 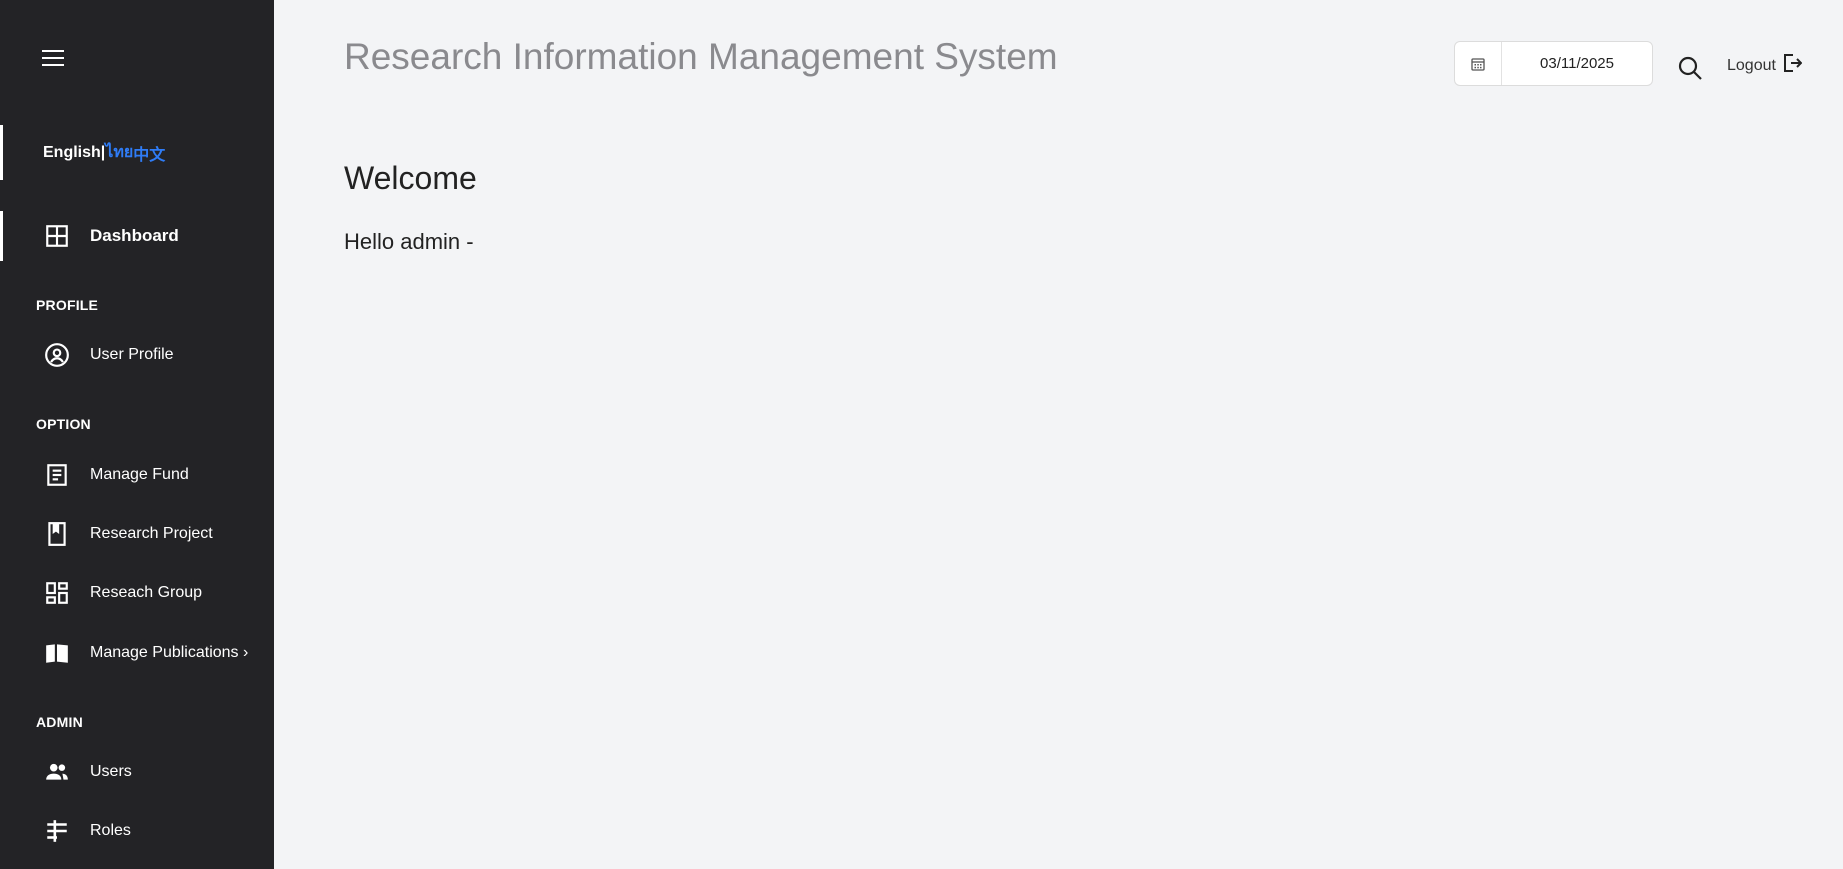 What do you see at coordinates (137, 772) in the screenshot?
I see `sidebar-item-users: Users` at bounding box center [137, 772].